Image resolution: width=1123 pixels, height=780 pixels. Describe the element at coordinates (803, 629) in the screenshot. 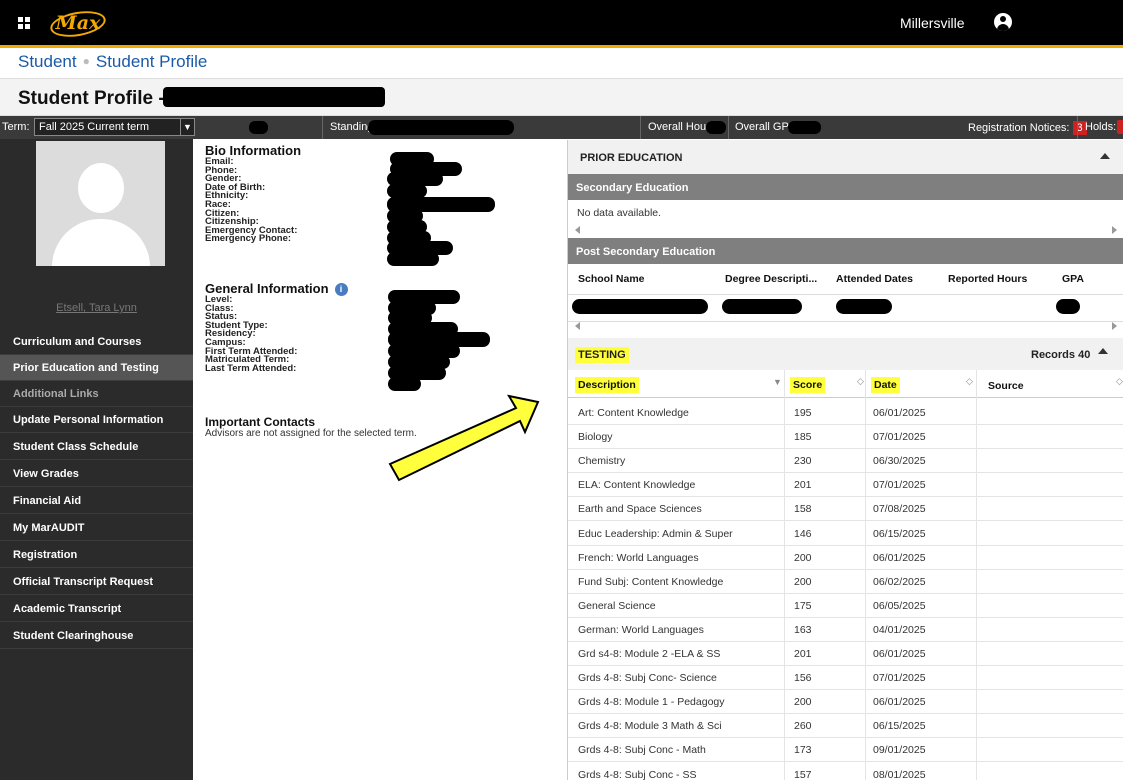

I see `cell-score: 163` at that location.